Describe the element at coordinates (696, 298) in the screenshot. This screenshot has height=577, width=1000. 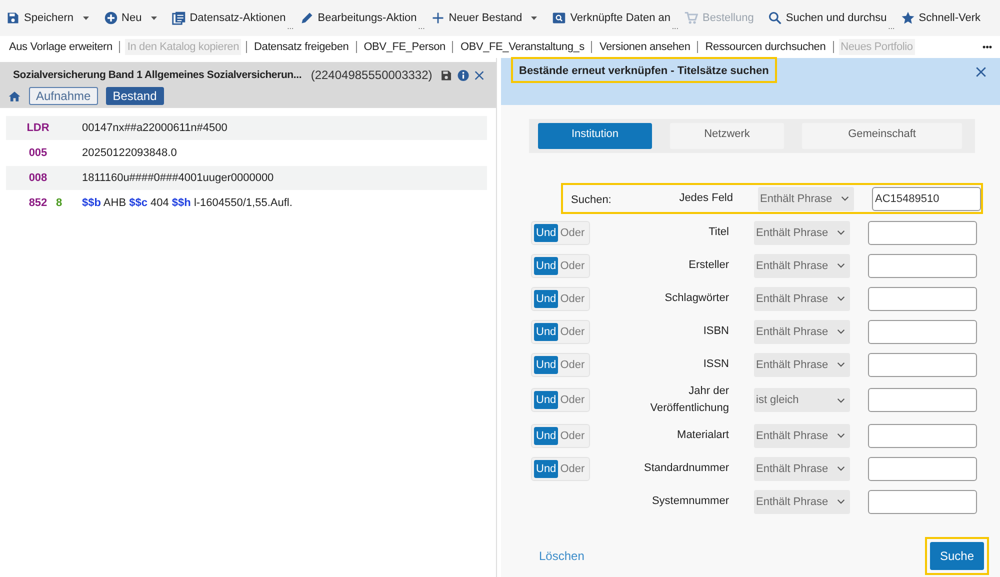
I see `field-label: Schlagwörter` at that location.